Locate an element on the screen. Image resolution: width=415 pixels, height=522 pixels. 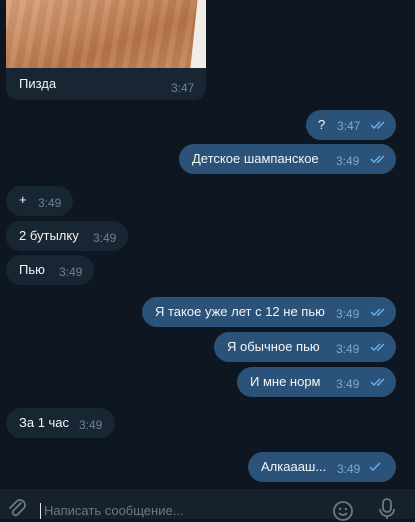
message-text: ? is located at coordinates (322, 124).